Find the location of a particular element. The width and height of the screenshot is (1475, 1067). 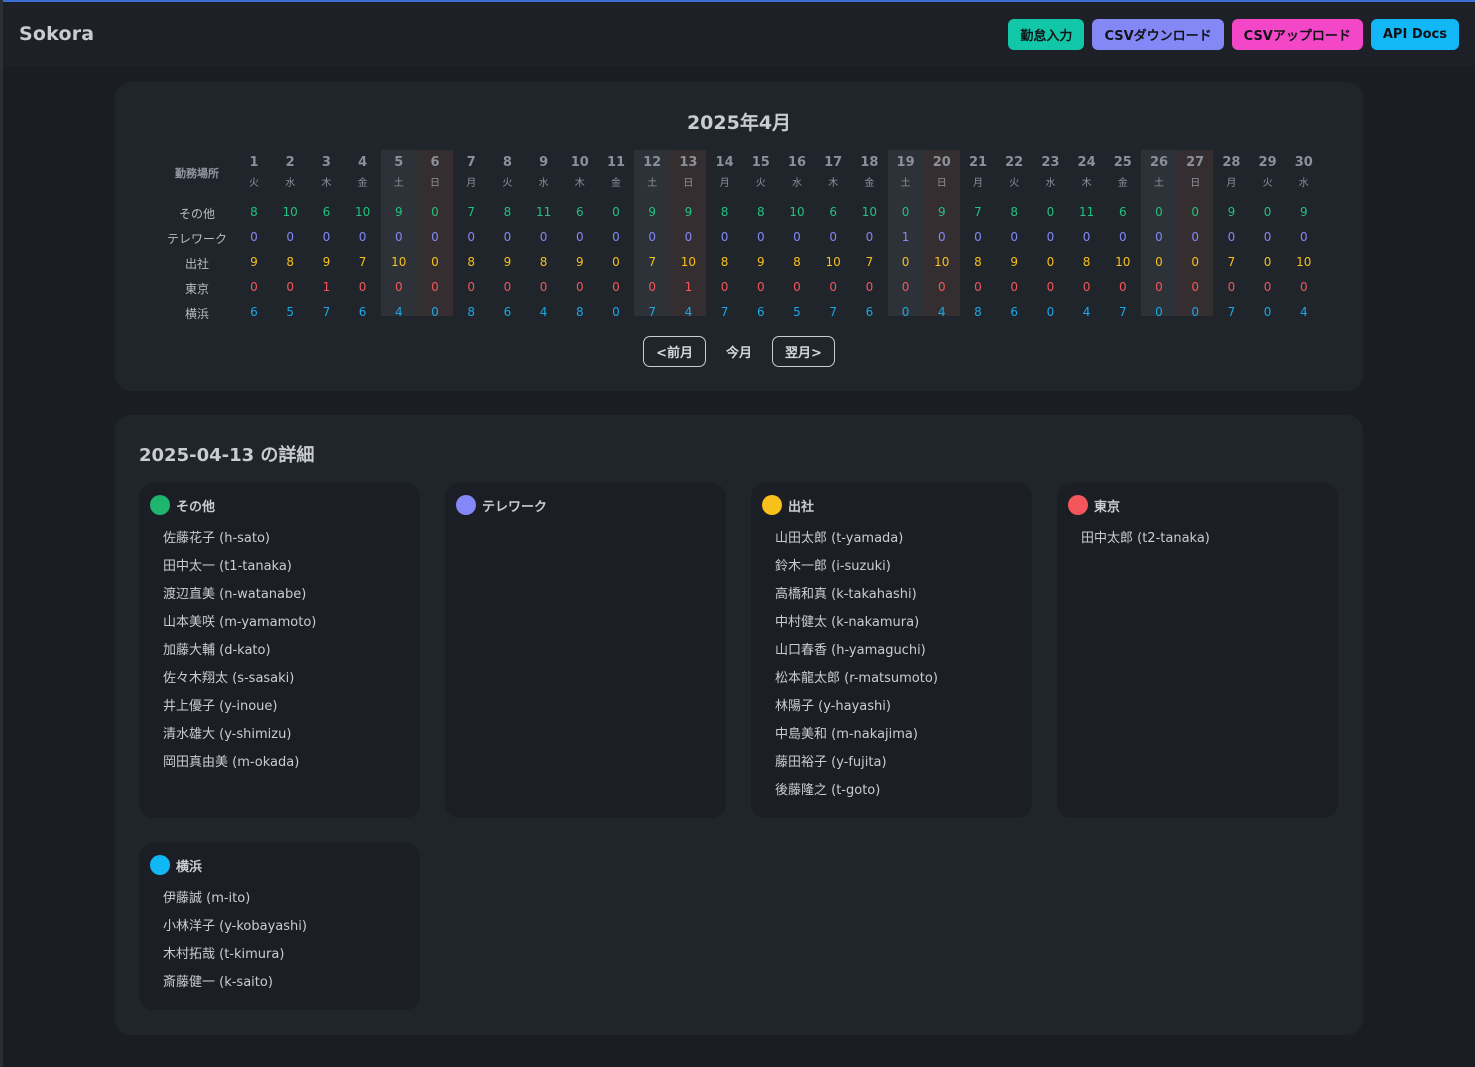

brand-logo: Sokora is located at coordinates (56, 34).